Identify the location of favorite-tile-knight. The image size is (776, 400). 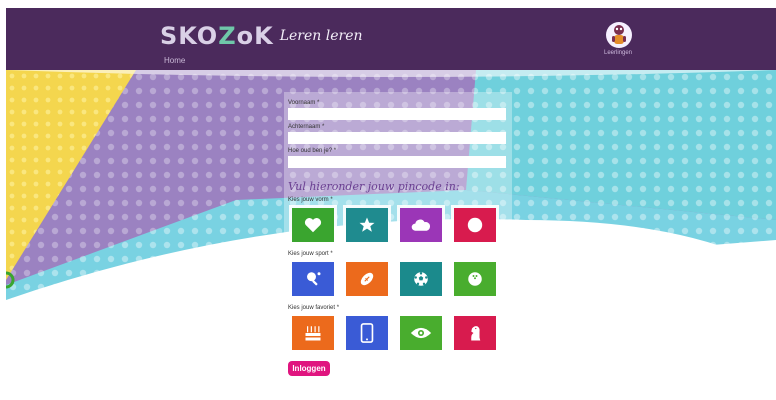
(475, 333).